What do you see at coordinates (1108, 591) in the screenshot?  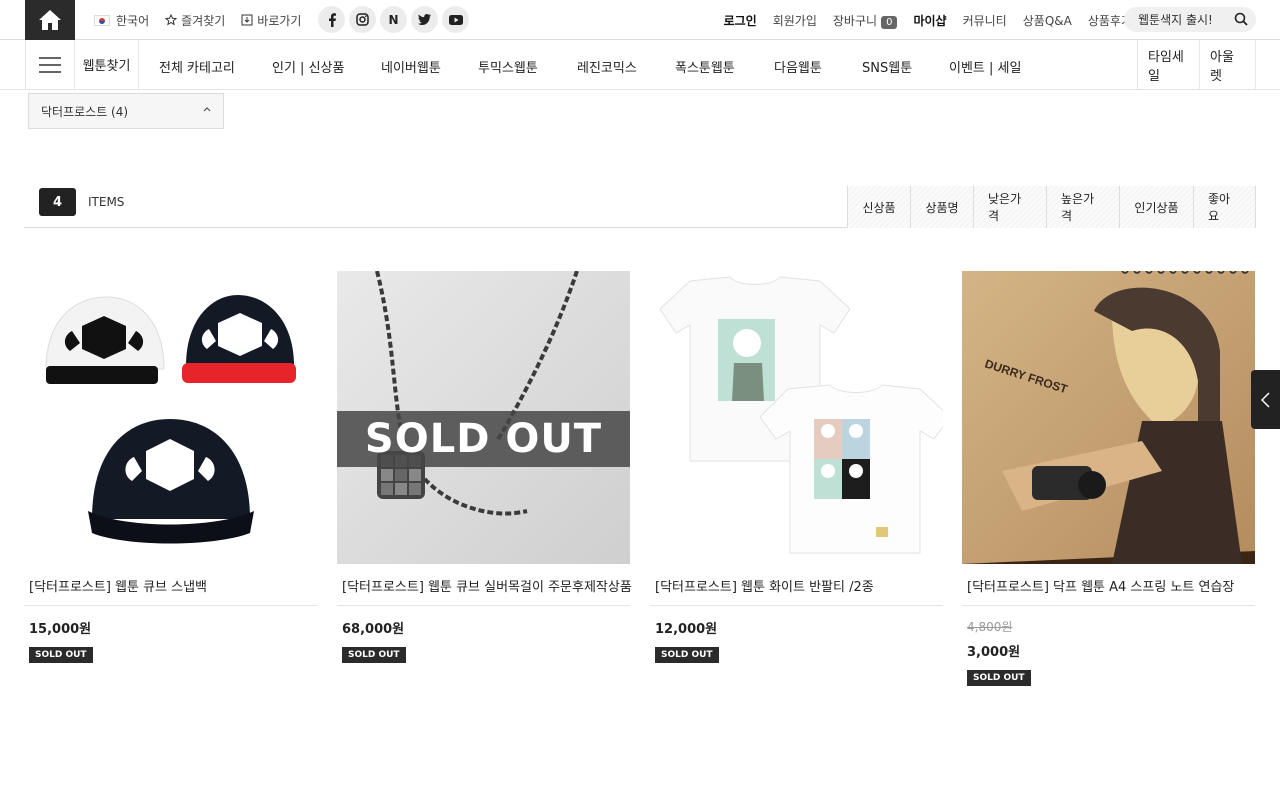 I see `product-name: [닥터프로스트] 닥프 웹툰 A4 스프링 노트 연습장` at bounding box center [1108, 591].